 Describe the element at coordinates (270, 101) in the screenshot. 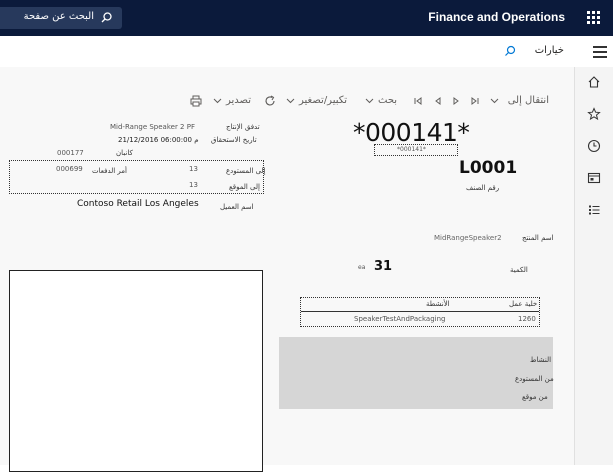

I see `refresh-icon` at that location.